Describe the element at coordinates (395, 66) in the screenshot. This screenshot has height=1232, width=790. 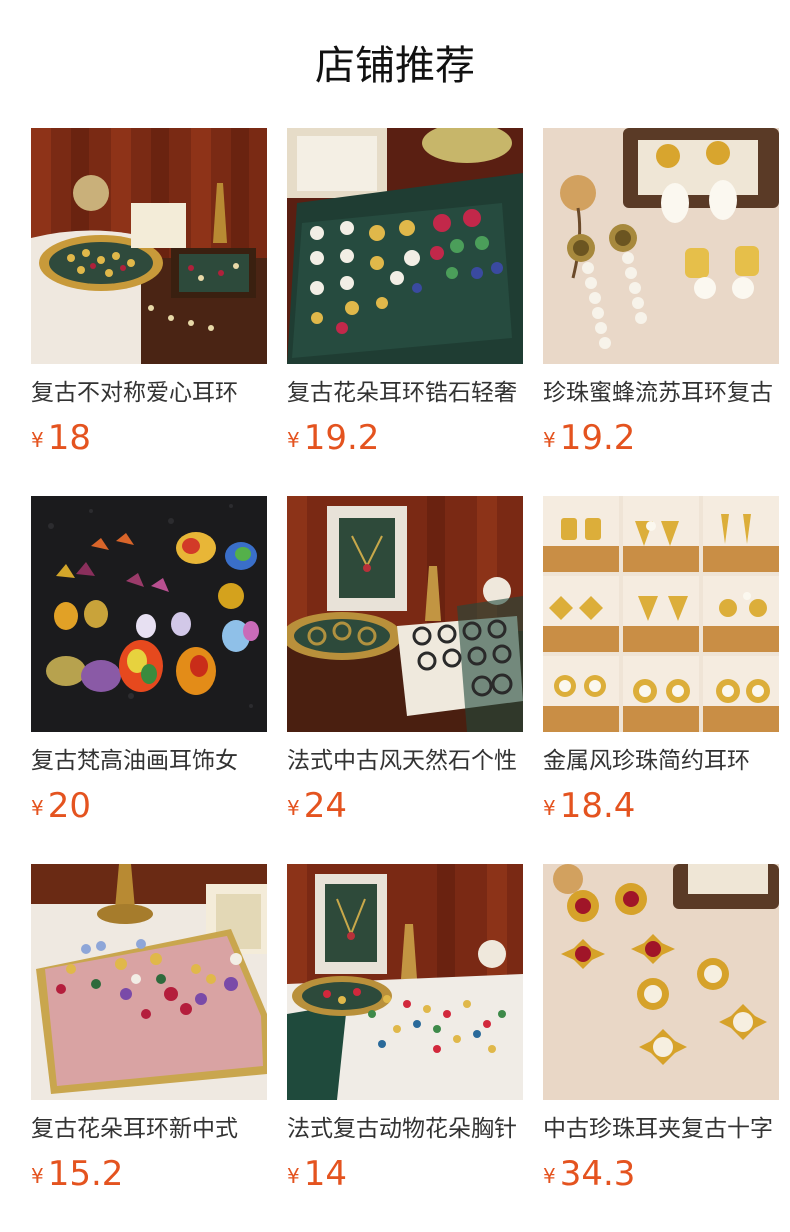
I see `page-title: 店铺推荐` at that location.